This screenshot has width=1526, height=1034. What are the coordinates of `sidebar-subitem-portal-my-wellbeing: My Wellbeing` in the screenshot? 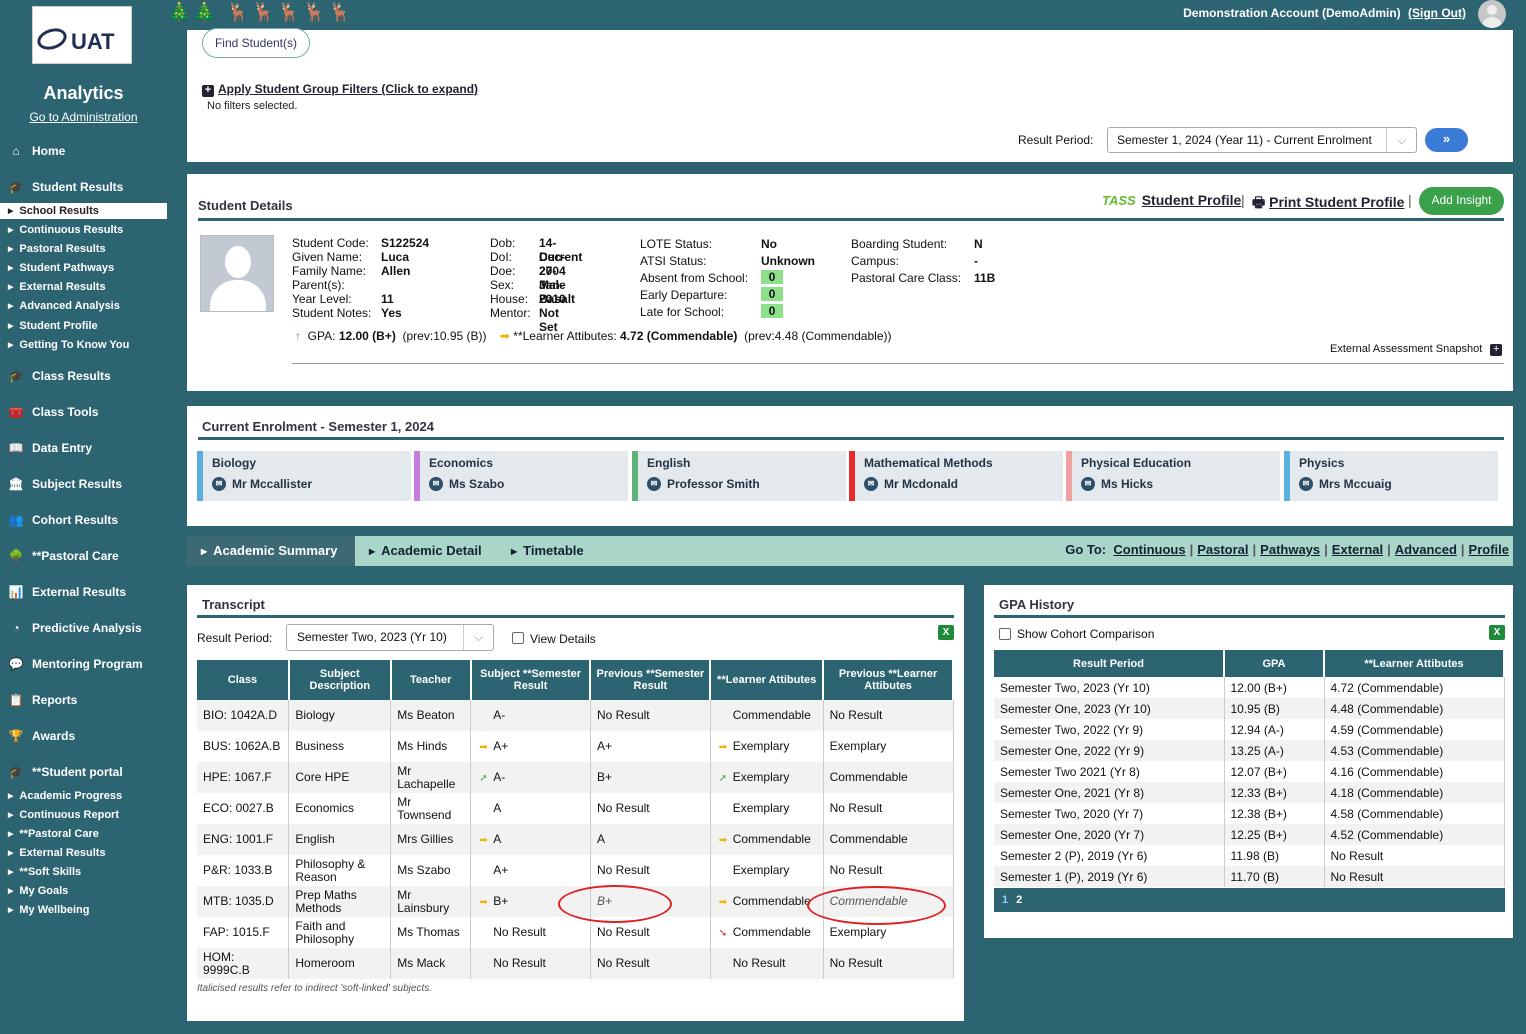 It's located at (87, 910).